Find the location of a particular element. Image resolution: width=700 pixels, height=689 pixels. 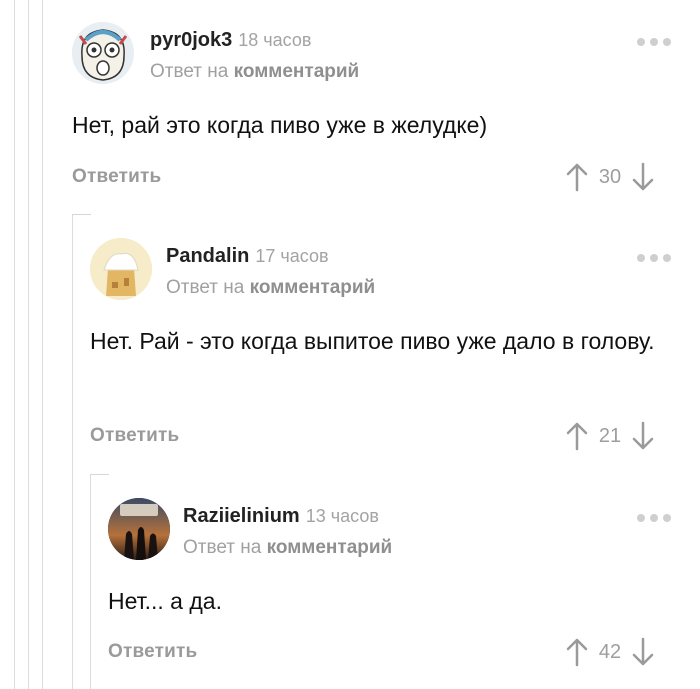

cartoon-face-avatar-icon is located at coordinates (103, 53).